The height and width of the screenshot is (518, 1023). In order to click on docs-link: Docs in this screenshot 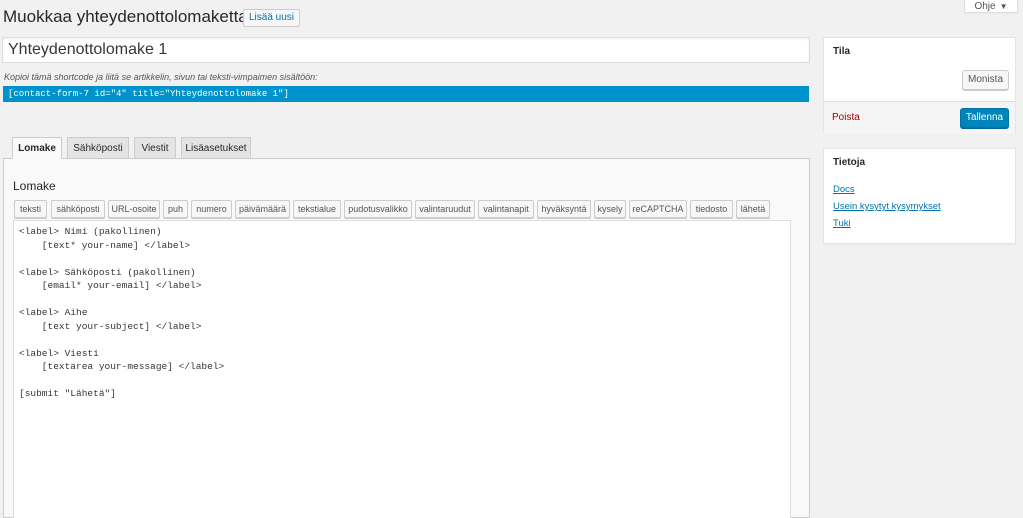, I will do `click(844, 189)`.